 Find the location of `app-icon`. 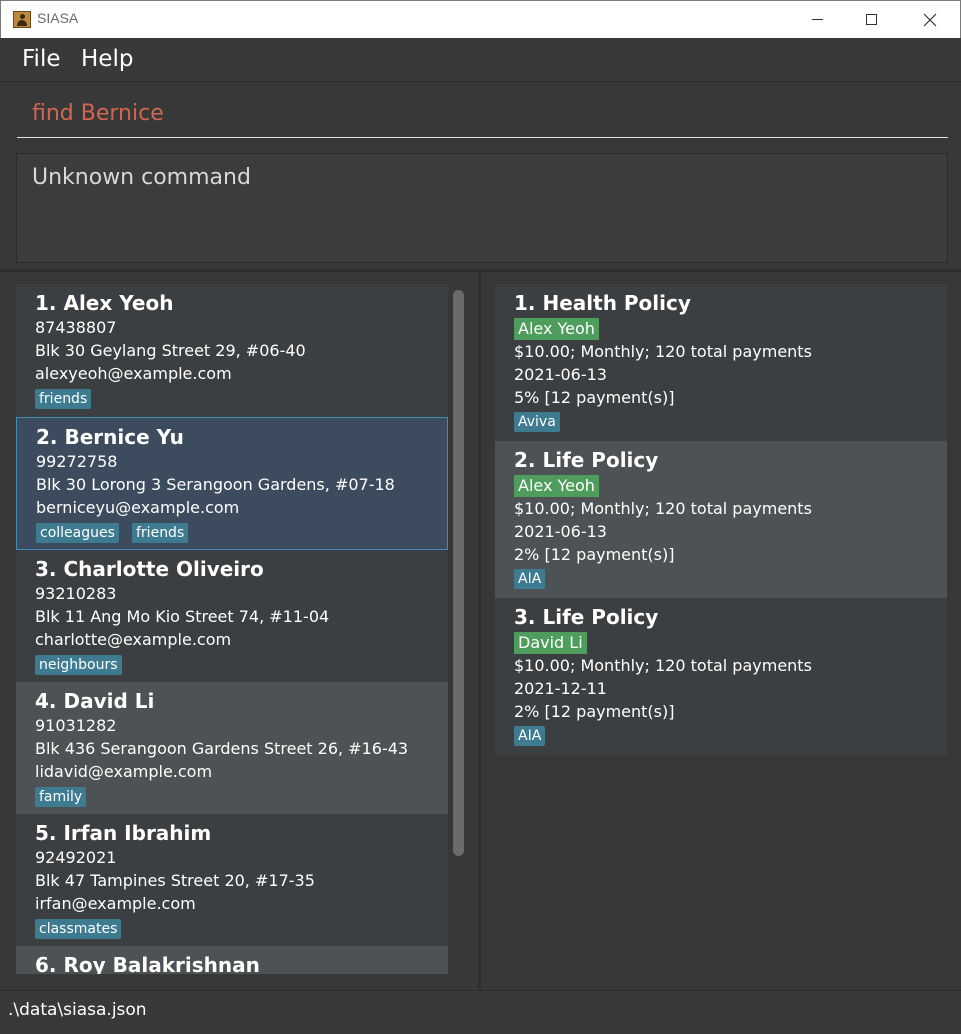

app-icon is located at coordinates (22, 19).